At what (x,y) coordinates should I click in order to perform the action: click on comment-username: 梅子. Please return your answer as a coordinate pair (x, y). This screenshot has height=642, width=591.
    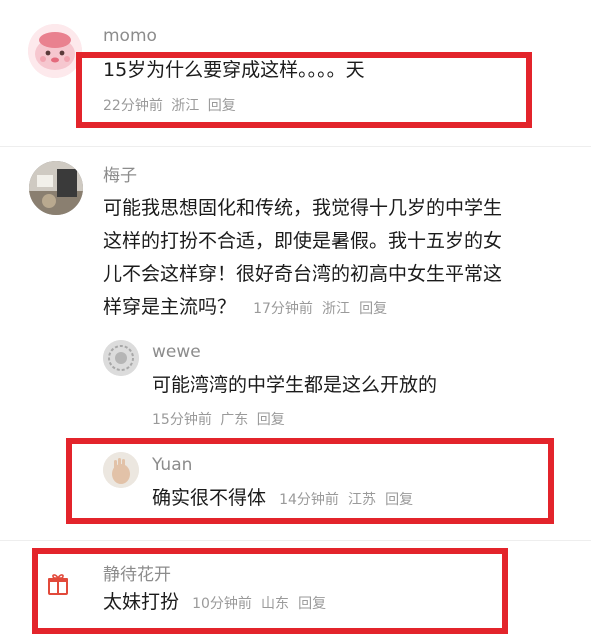
    Looking at the image, I should click on (120, 173).